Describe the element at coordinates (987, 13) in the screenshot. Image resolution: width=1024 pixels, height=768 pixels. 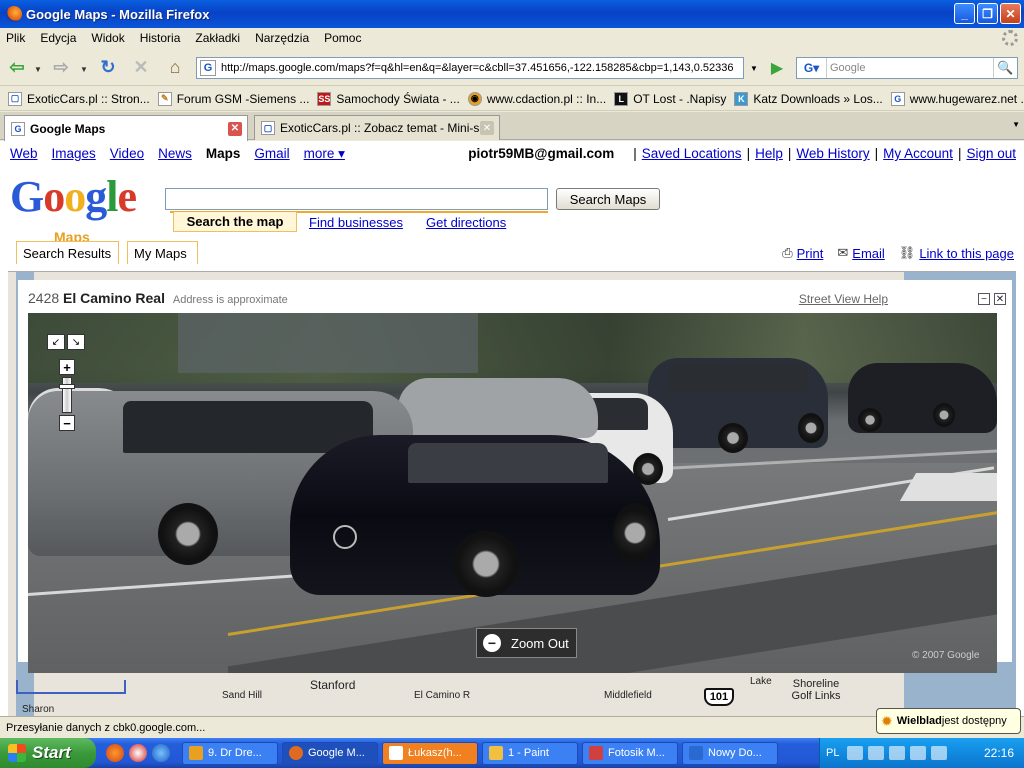
I see `maximize-button: ❐` at that location.